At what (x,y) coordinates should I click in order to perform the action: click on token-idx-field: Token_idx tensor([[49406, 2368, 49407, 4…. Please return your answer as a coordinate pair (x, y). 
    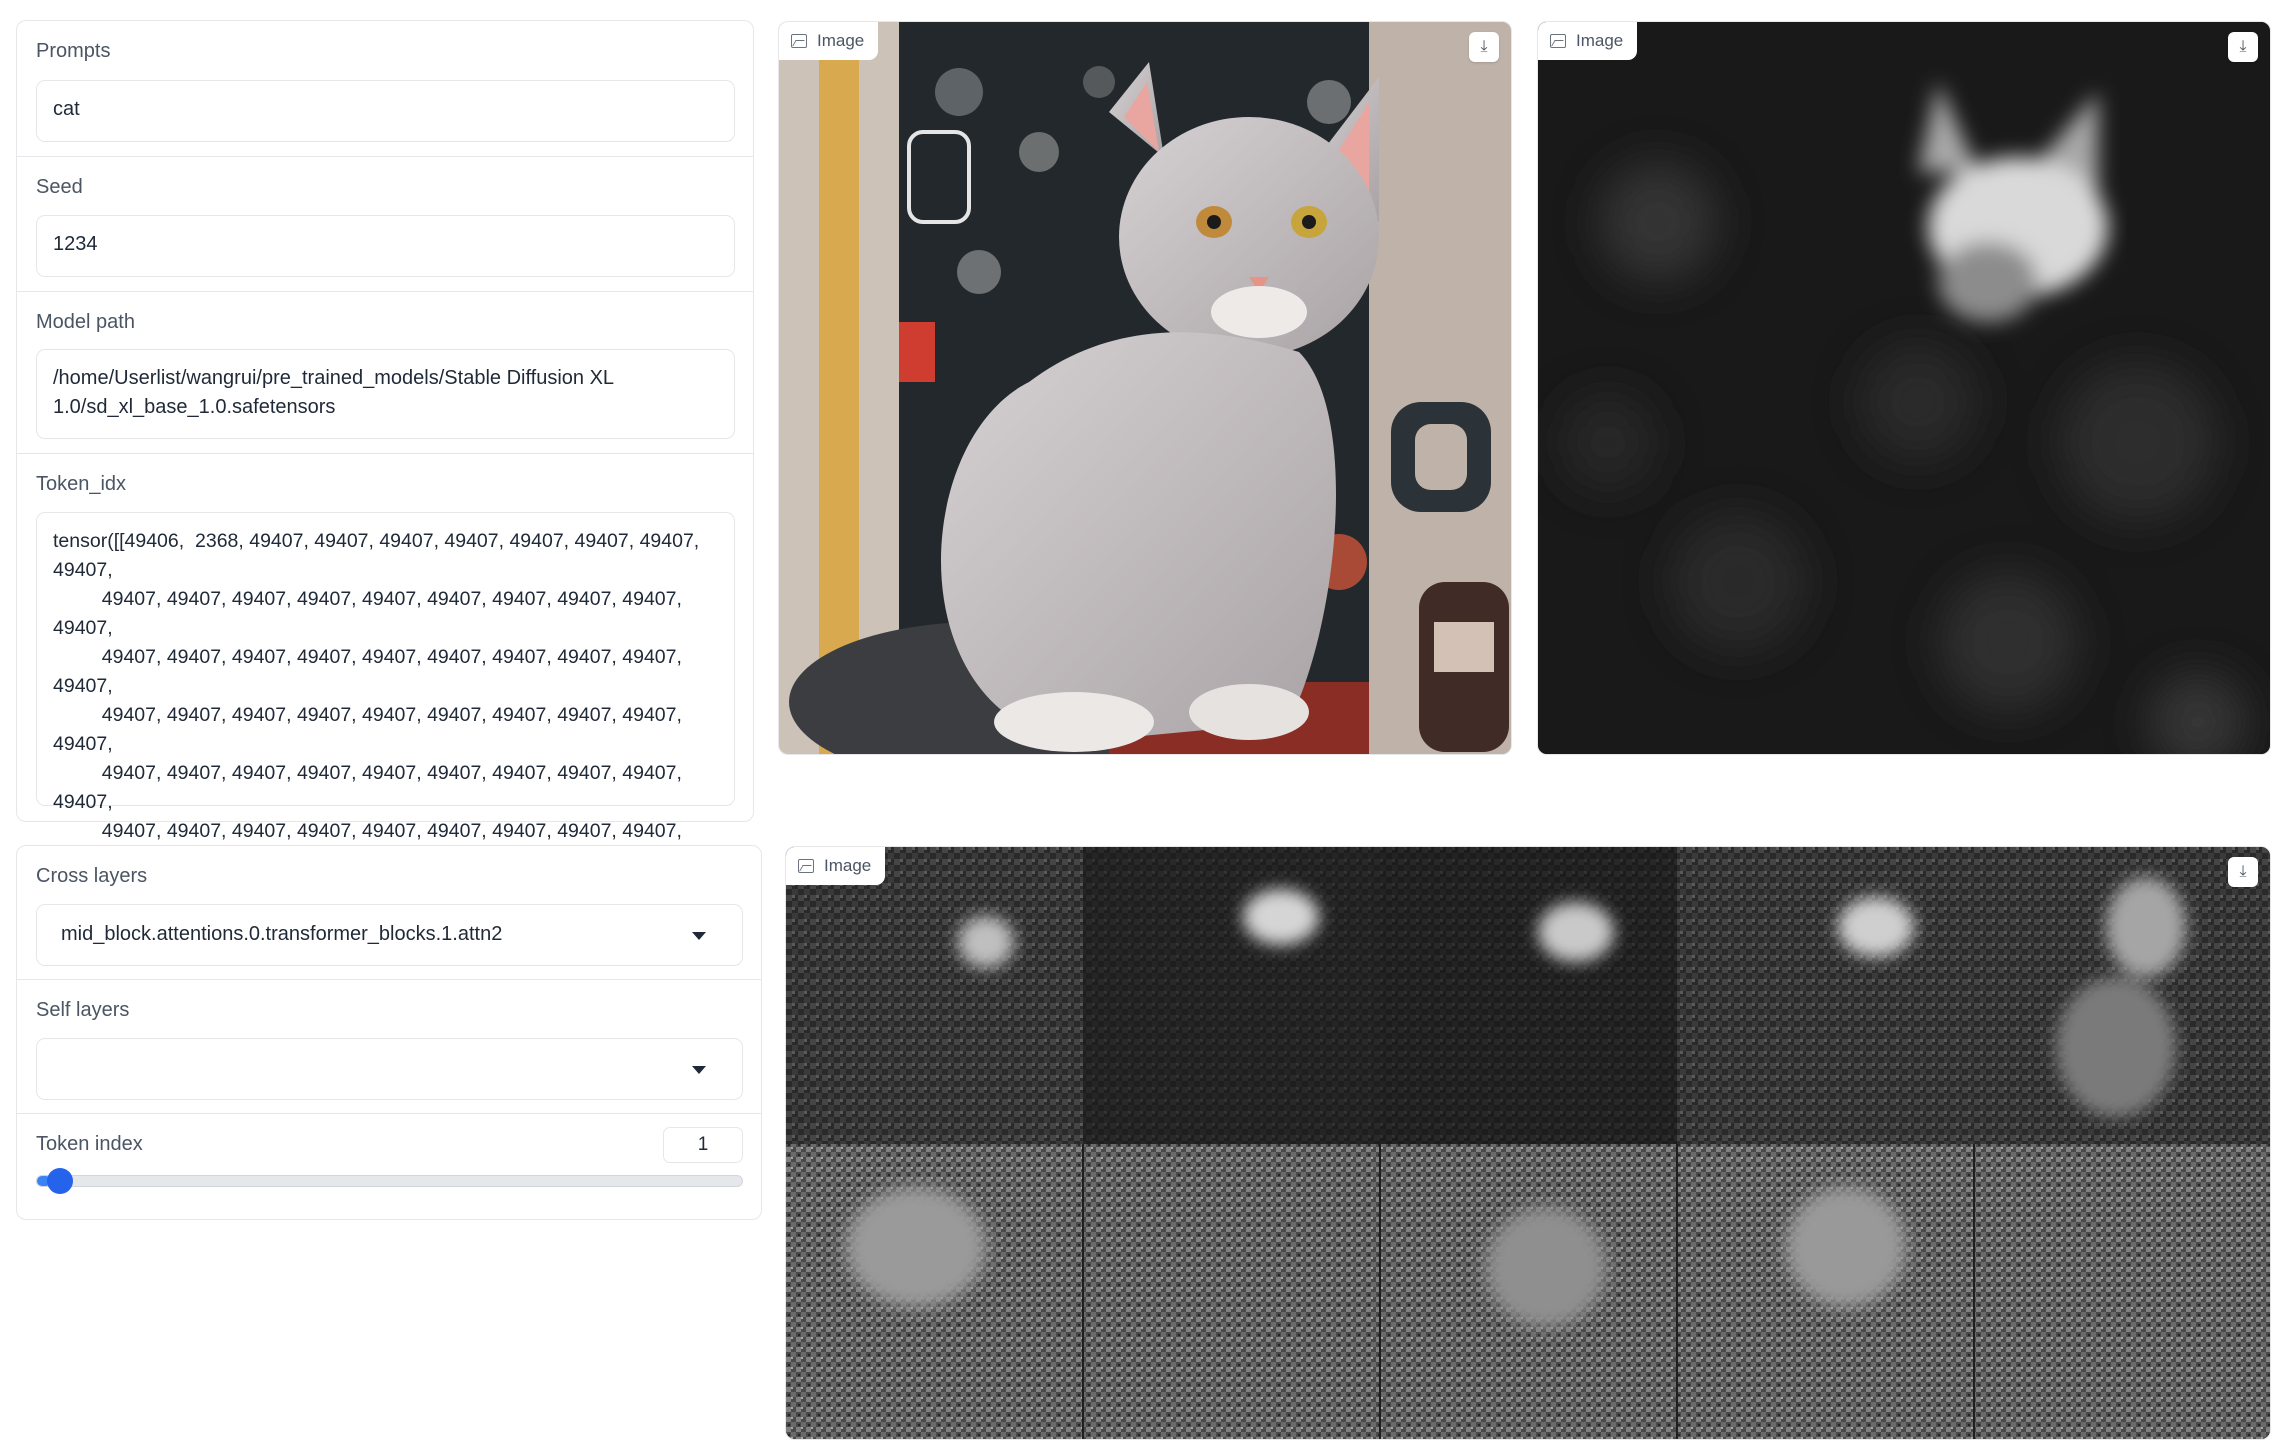
    Looking at the image, I should click on (385, 706).